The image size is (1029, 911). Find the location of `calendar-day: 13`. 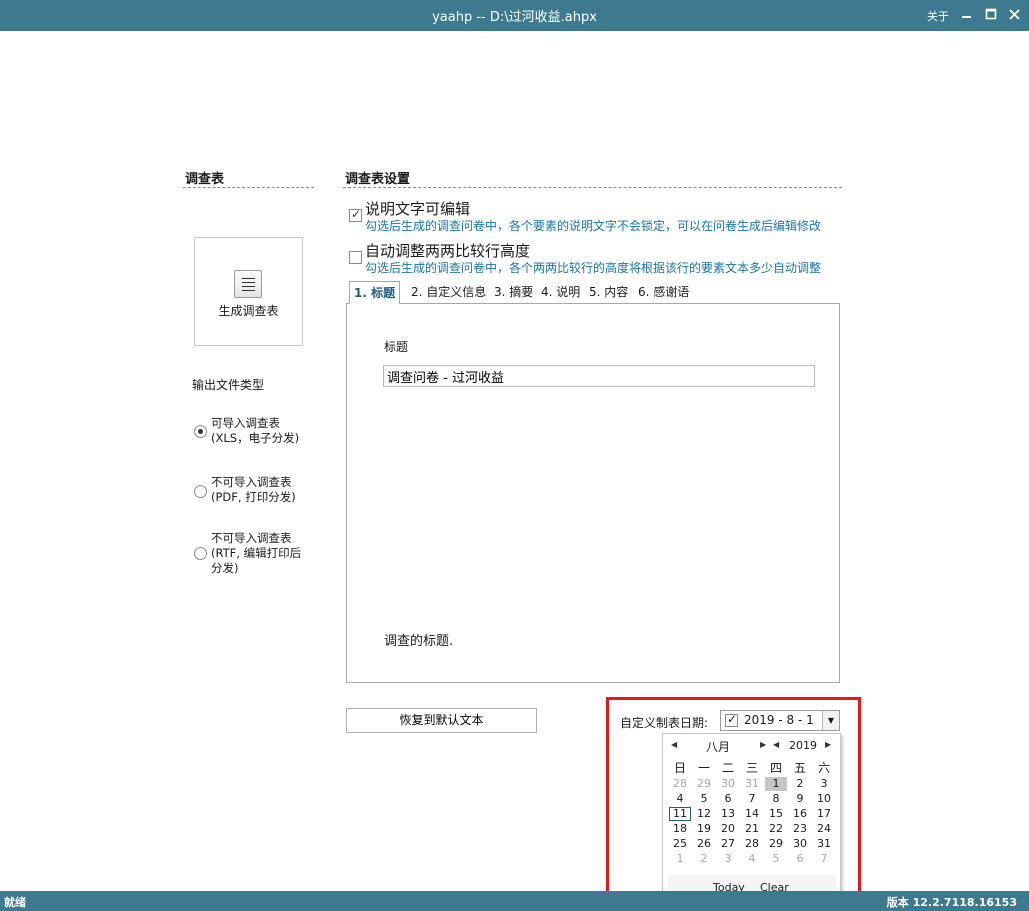

calendar-day: 13 is located at coordinates (728, 814).